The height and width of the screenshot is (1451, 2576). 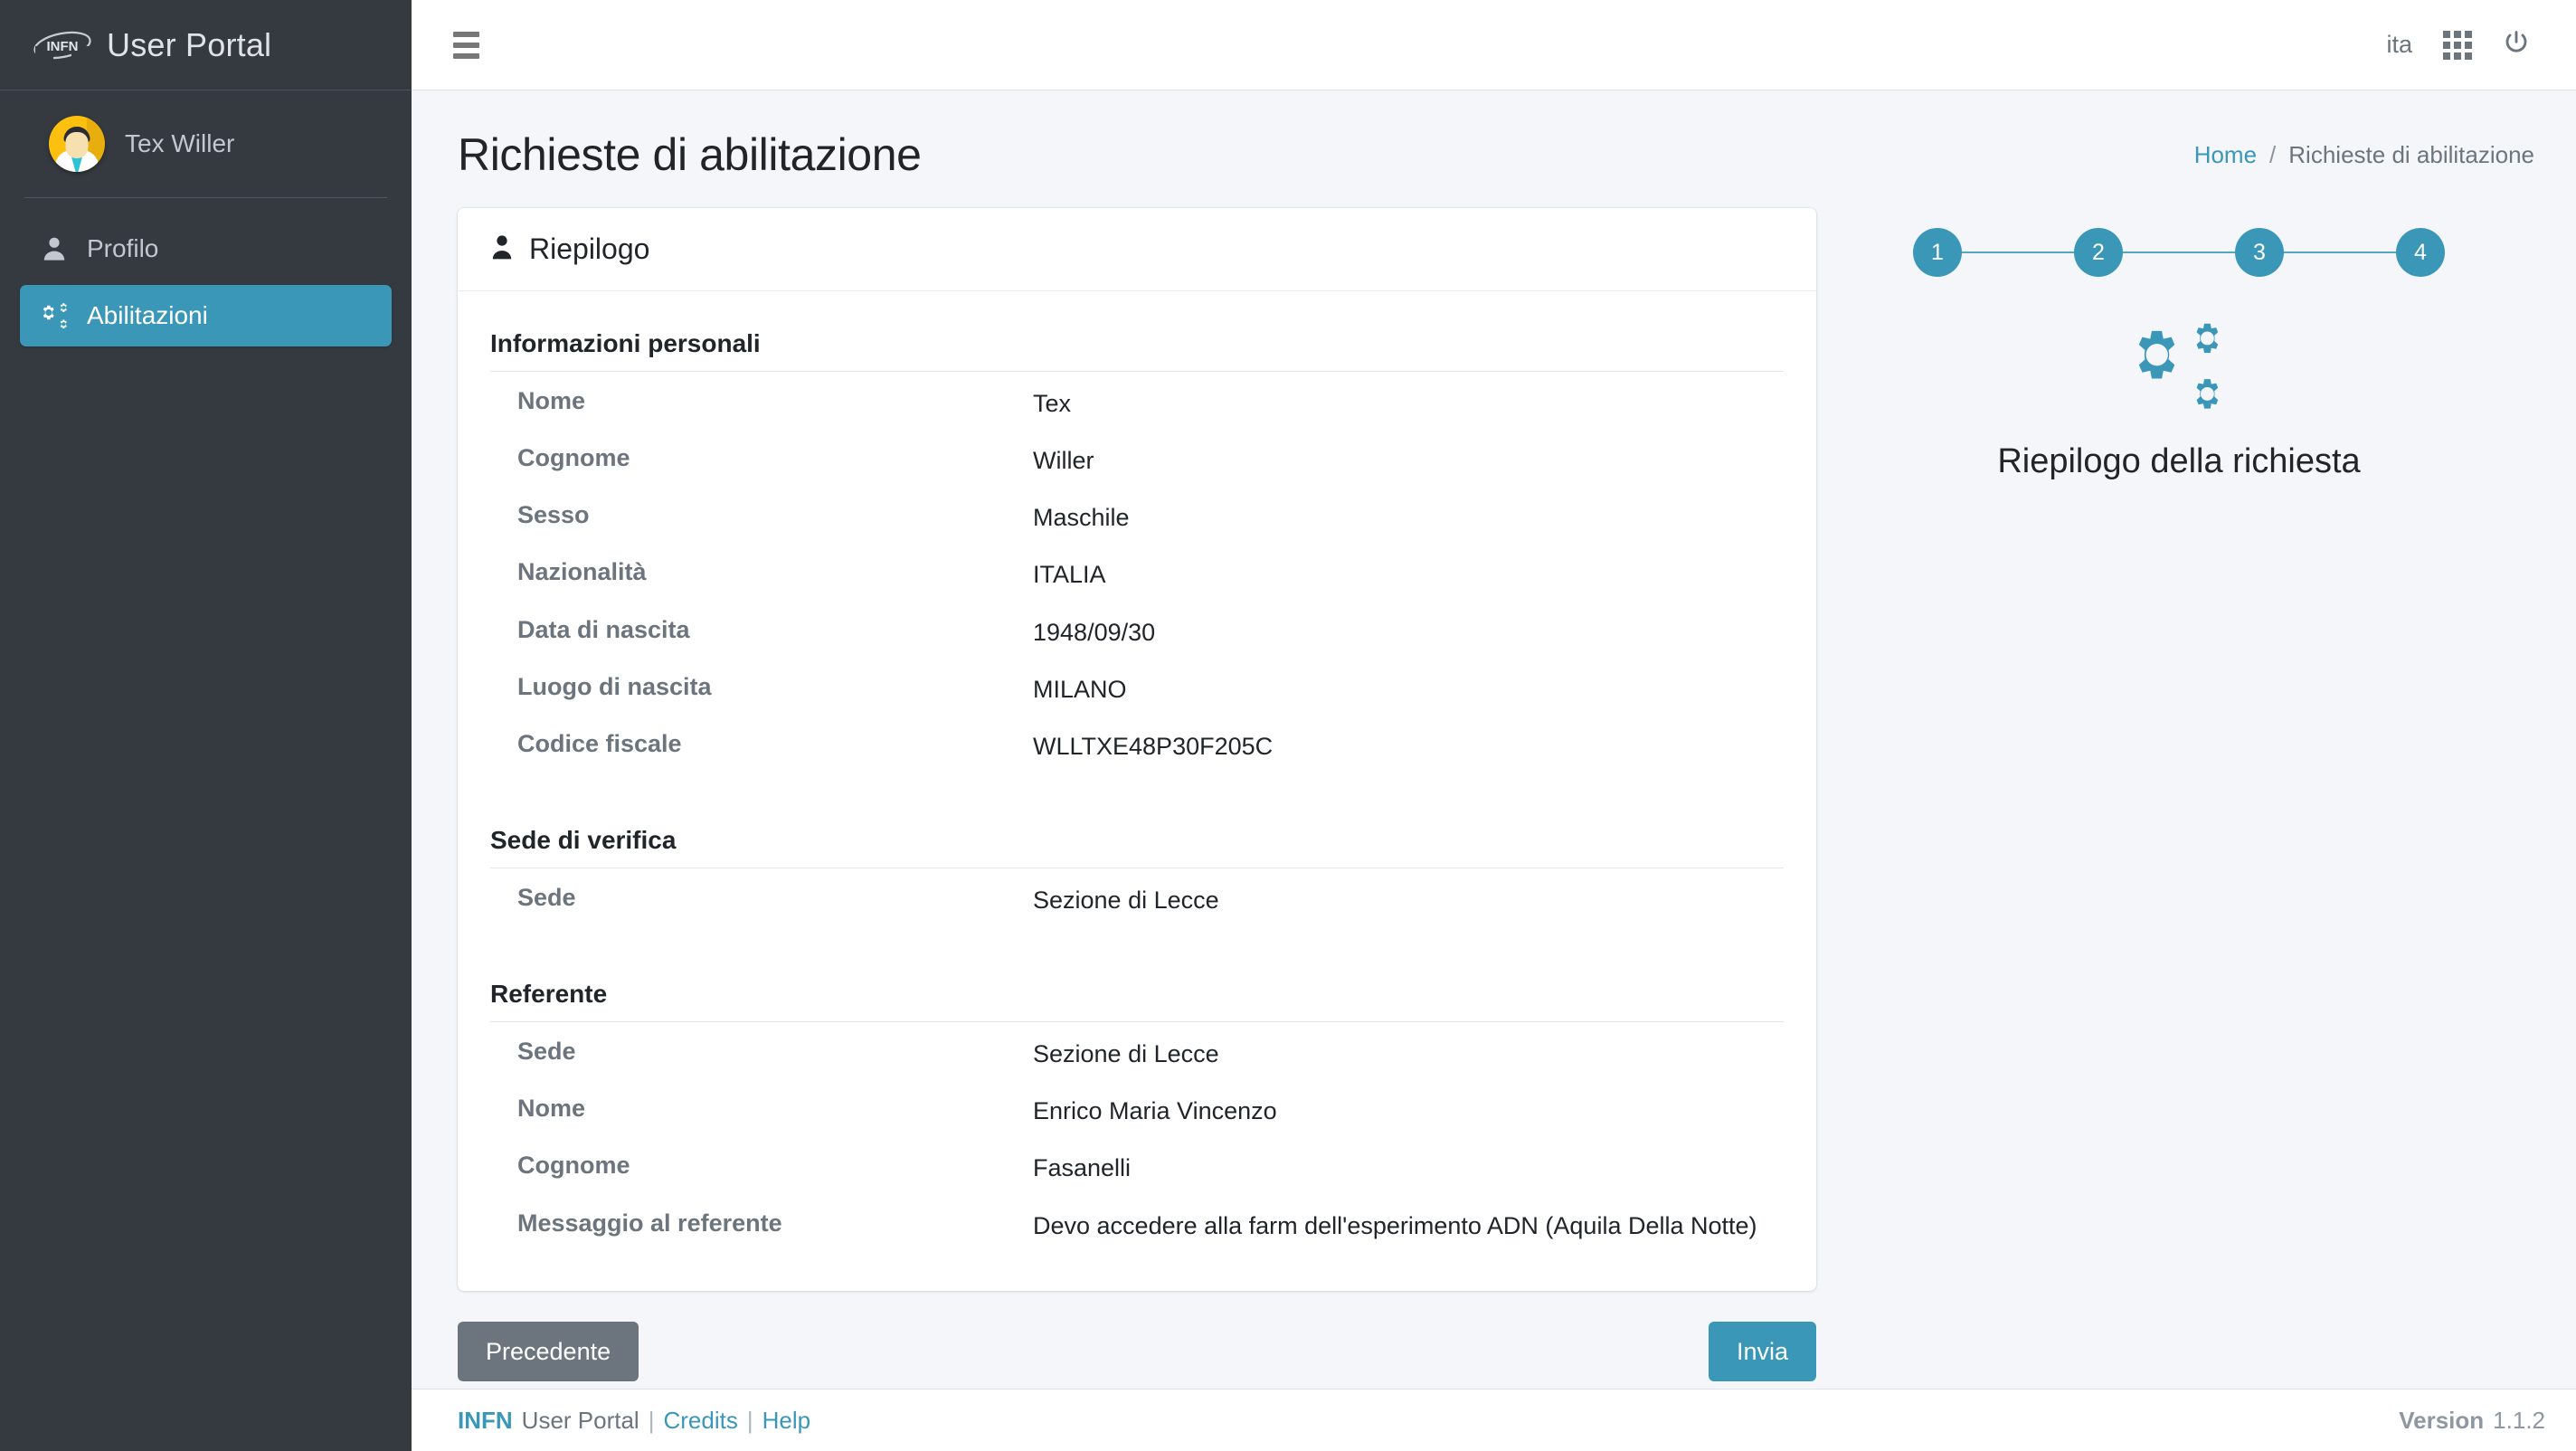 I want to click on wizard-step-1: 1, so click(x=1937, y=252).